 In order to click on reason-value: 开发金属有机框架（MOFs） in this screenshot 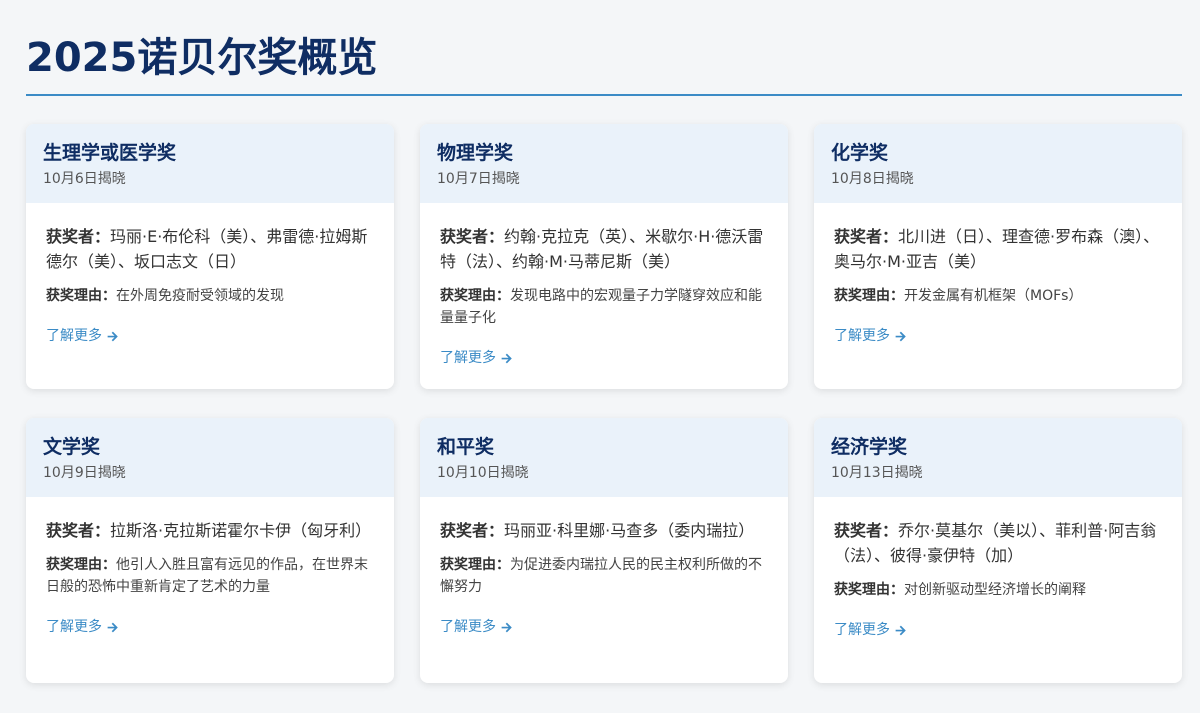, I will do `click(993, 296)`.